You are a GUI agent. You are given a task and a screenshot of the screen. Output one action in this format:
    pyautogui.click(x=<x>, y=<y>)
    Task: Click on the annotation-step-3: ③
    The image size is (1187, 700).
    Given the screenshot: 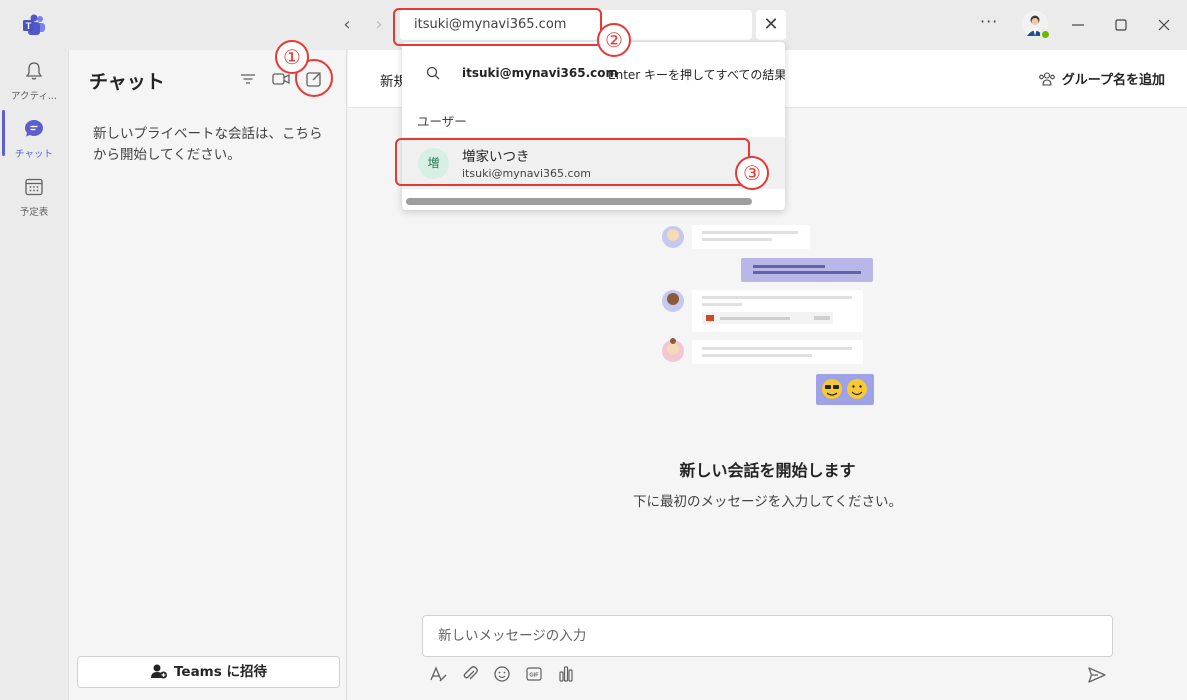 What is the action you would take?
    pyautogui.click(x=752, y=173)
    